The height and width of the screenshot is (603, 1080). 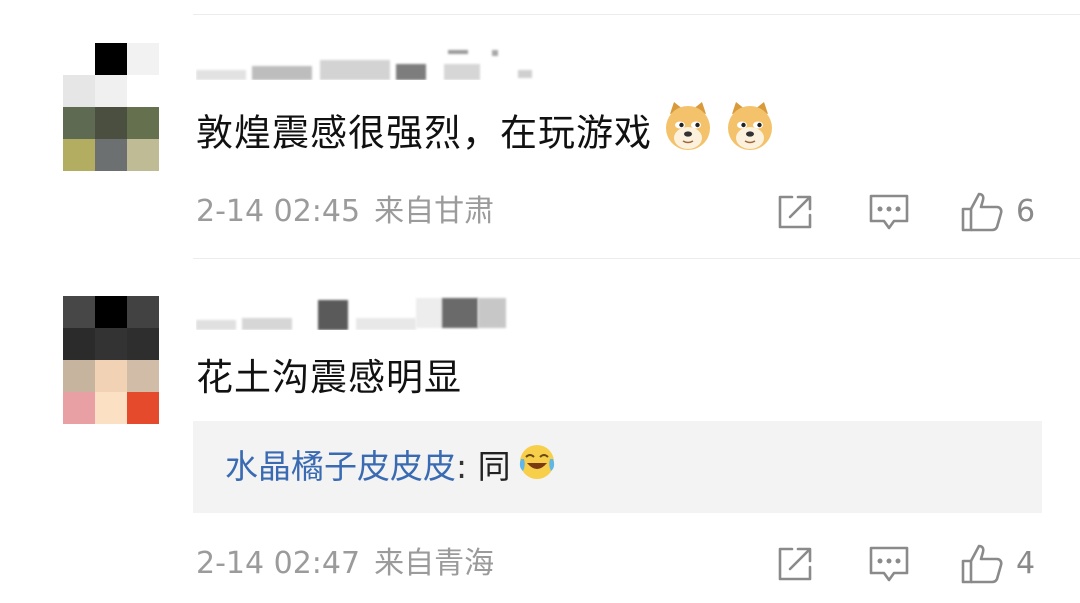 What do you see at coordinates (278, 563) in the screenshot?
I see `timestamp: 2-14 02:47` at bounding box center [278, 563].